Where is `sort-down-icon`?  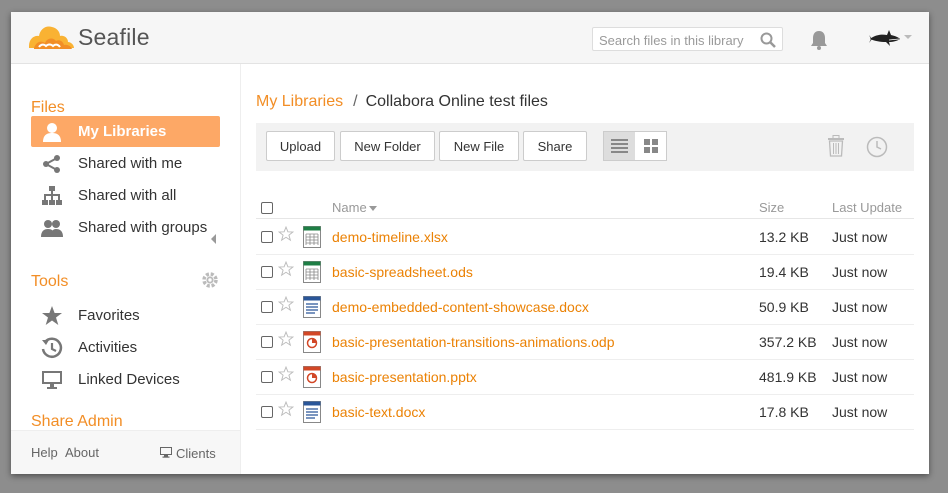
sort-down-icon is located at coordinates (373, 208).